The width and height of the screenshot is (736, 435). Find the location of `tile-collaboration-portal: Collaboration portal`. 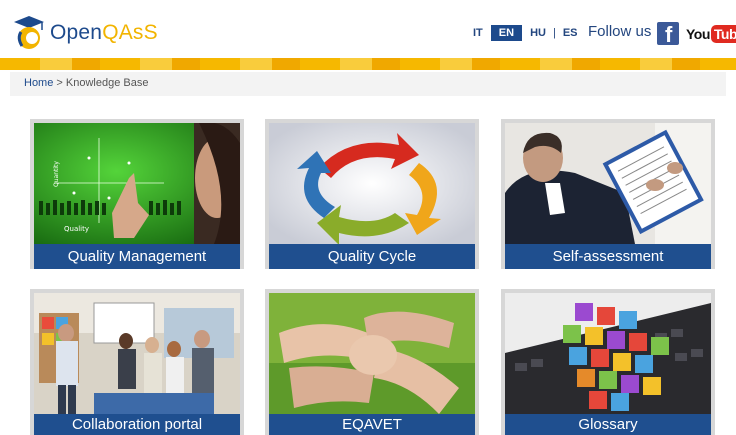

tile-collaboration-portal: Collaboration portal is located at coordinates (137, 362).